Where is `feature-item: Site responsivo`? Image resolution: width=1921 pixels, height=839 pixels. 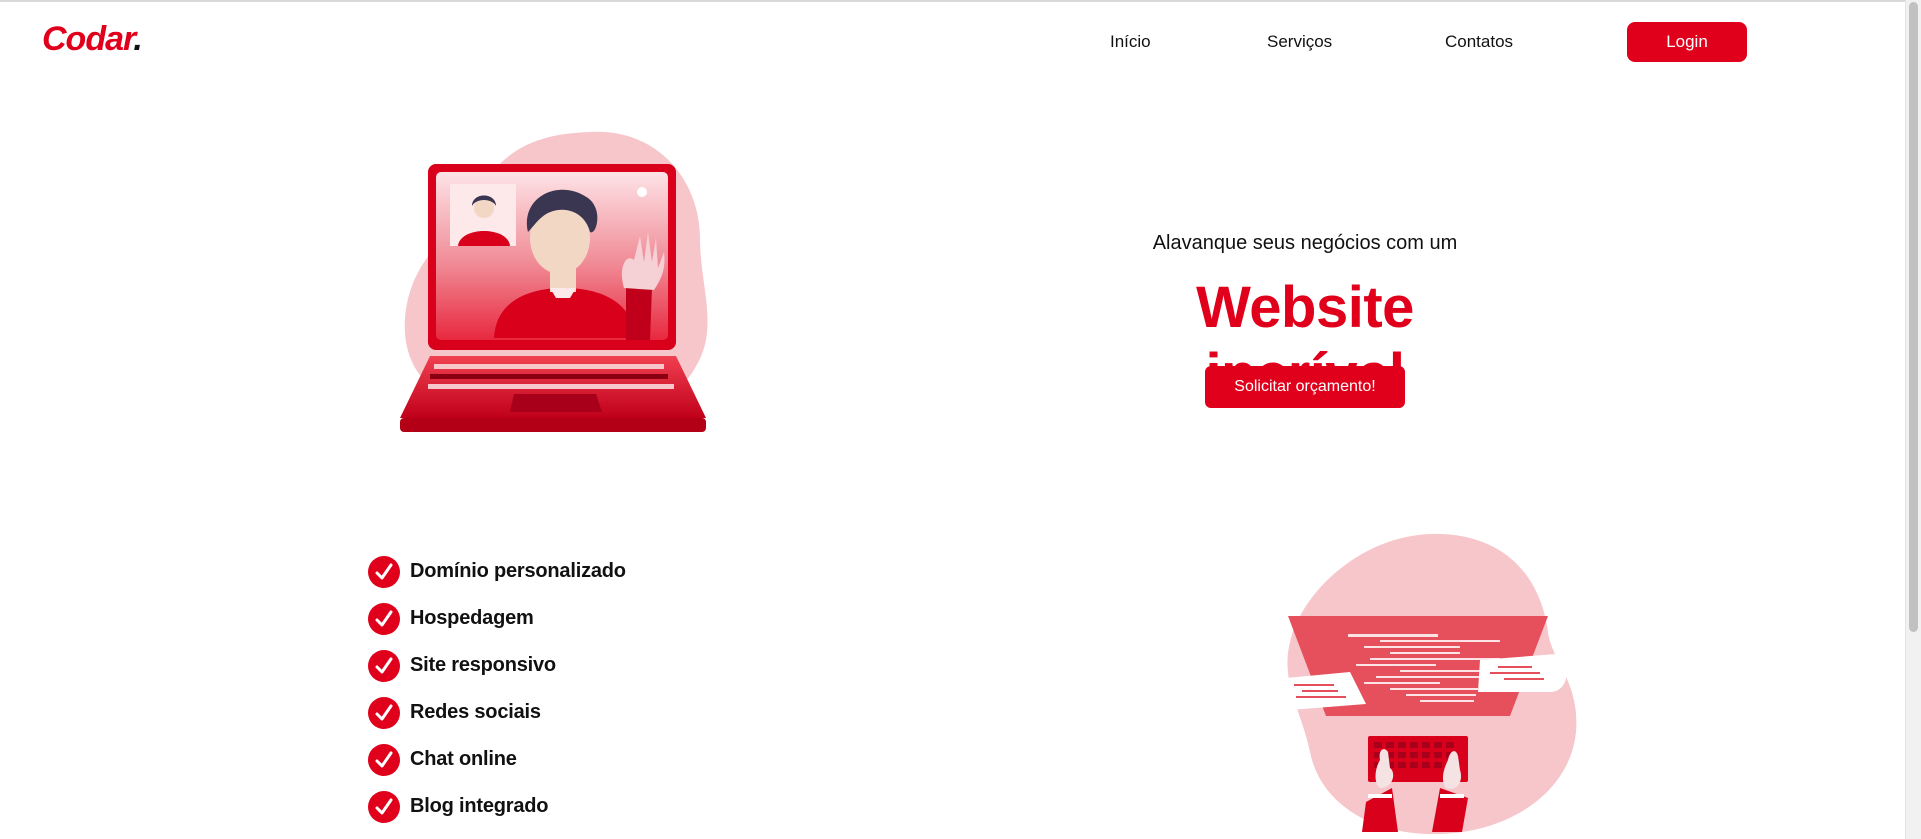 feature-item: Site responsivo is located at coordinates (497, 665).